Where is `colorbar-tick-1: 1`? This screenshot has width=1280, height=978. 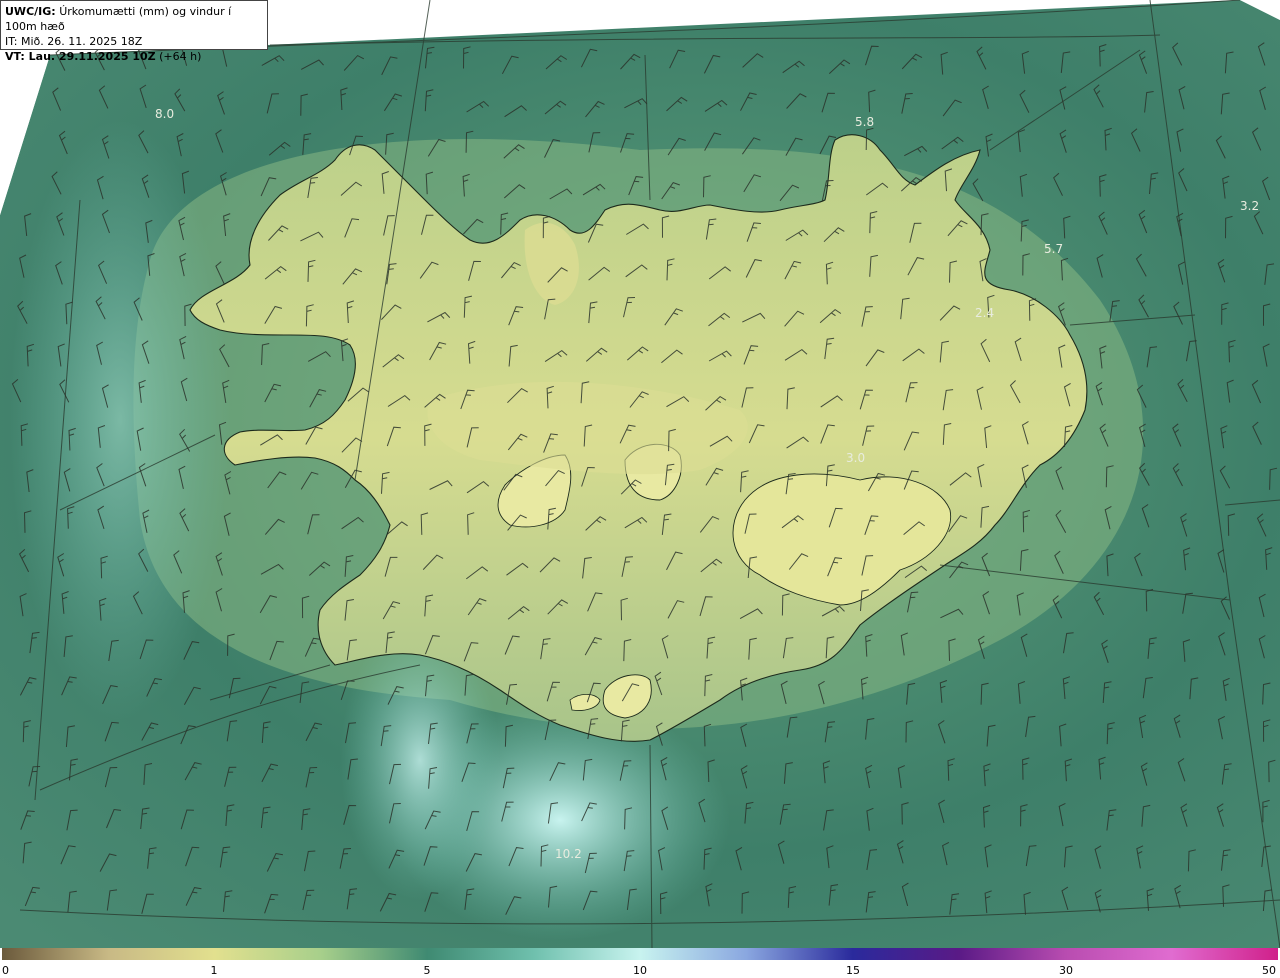
colorbar-tick-1: 1 is located at coordinates (214, 970).